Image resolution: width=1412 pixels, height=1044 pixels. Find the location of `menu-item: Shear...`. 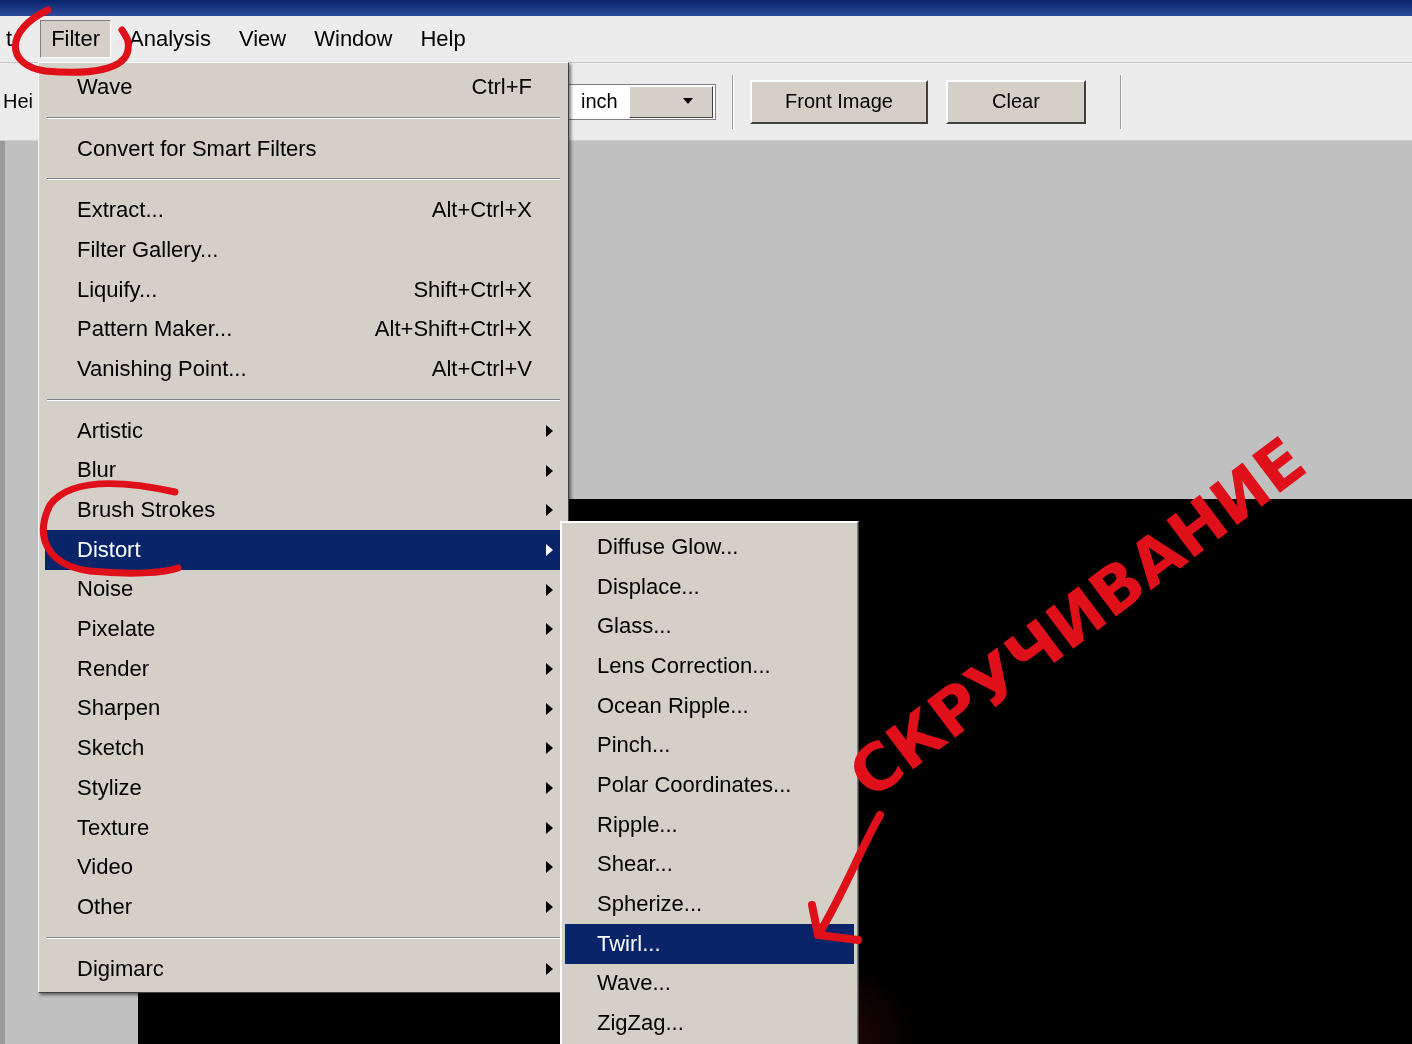

menu-item: Shear... is located at coordinates (709, 864).